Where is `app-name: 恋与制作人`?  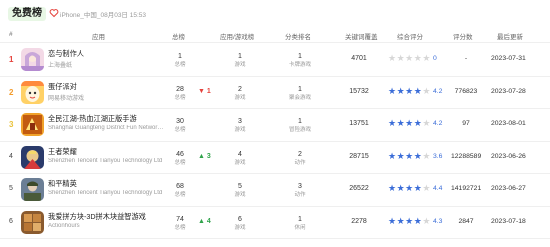 app-name: 恋与制作人 is located at coordinates (66, 54).